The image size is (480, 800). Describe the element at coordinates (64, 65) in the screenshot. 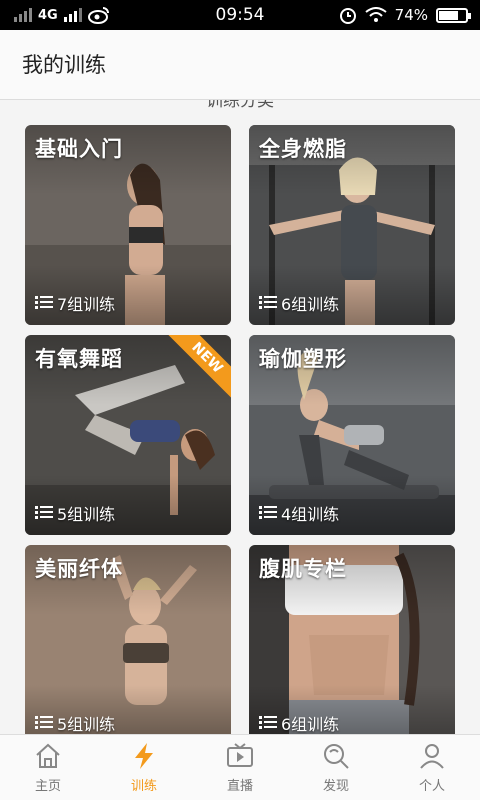

I see `page-title: 我的训练` at that location.